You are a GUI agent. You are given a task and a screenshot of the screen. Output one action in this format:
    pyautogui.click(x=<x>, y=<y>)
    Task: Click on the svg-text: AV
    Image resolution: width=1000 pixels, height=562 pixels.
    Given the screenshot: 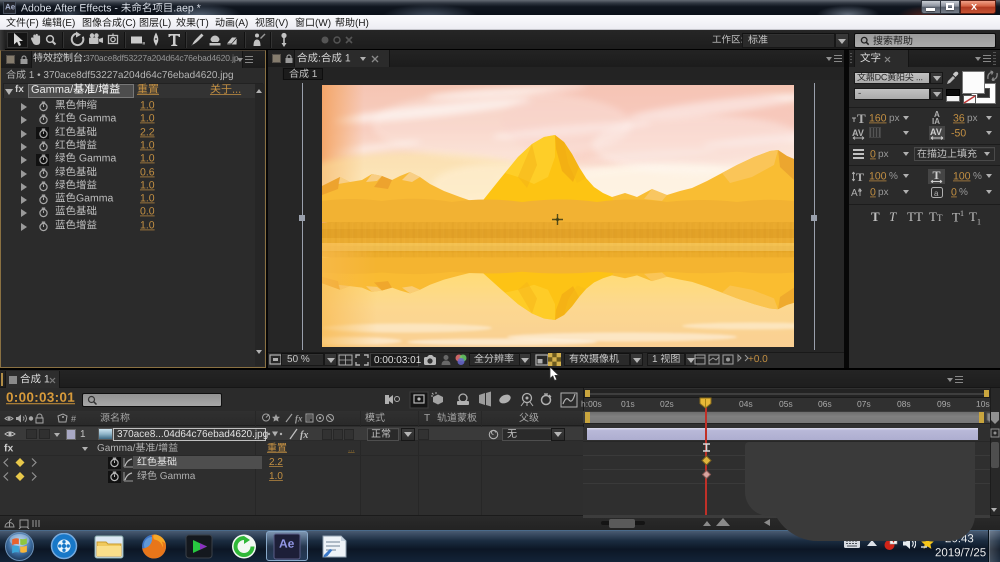 What is the action you would take?
    pyautogui.click(x=936, y=132)
    